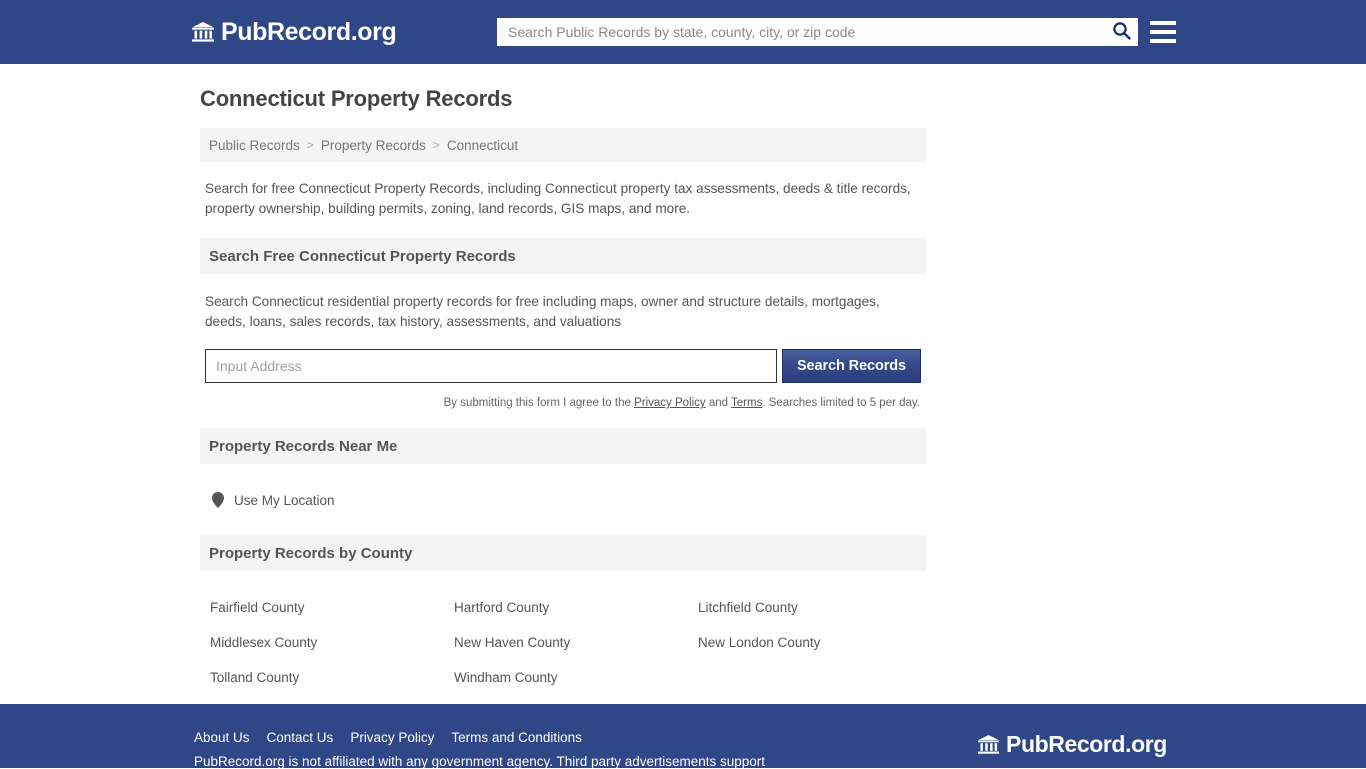 Image resolution: width=1366 pixels, height=769 pixels. I want to click on search-submit-button, so click(1121, 32).